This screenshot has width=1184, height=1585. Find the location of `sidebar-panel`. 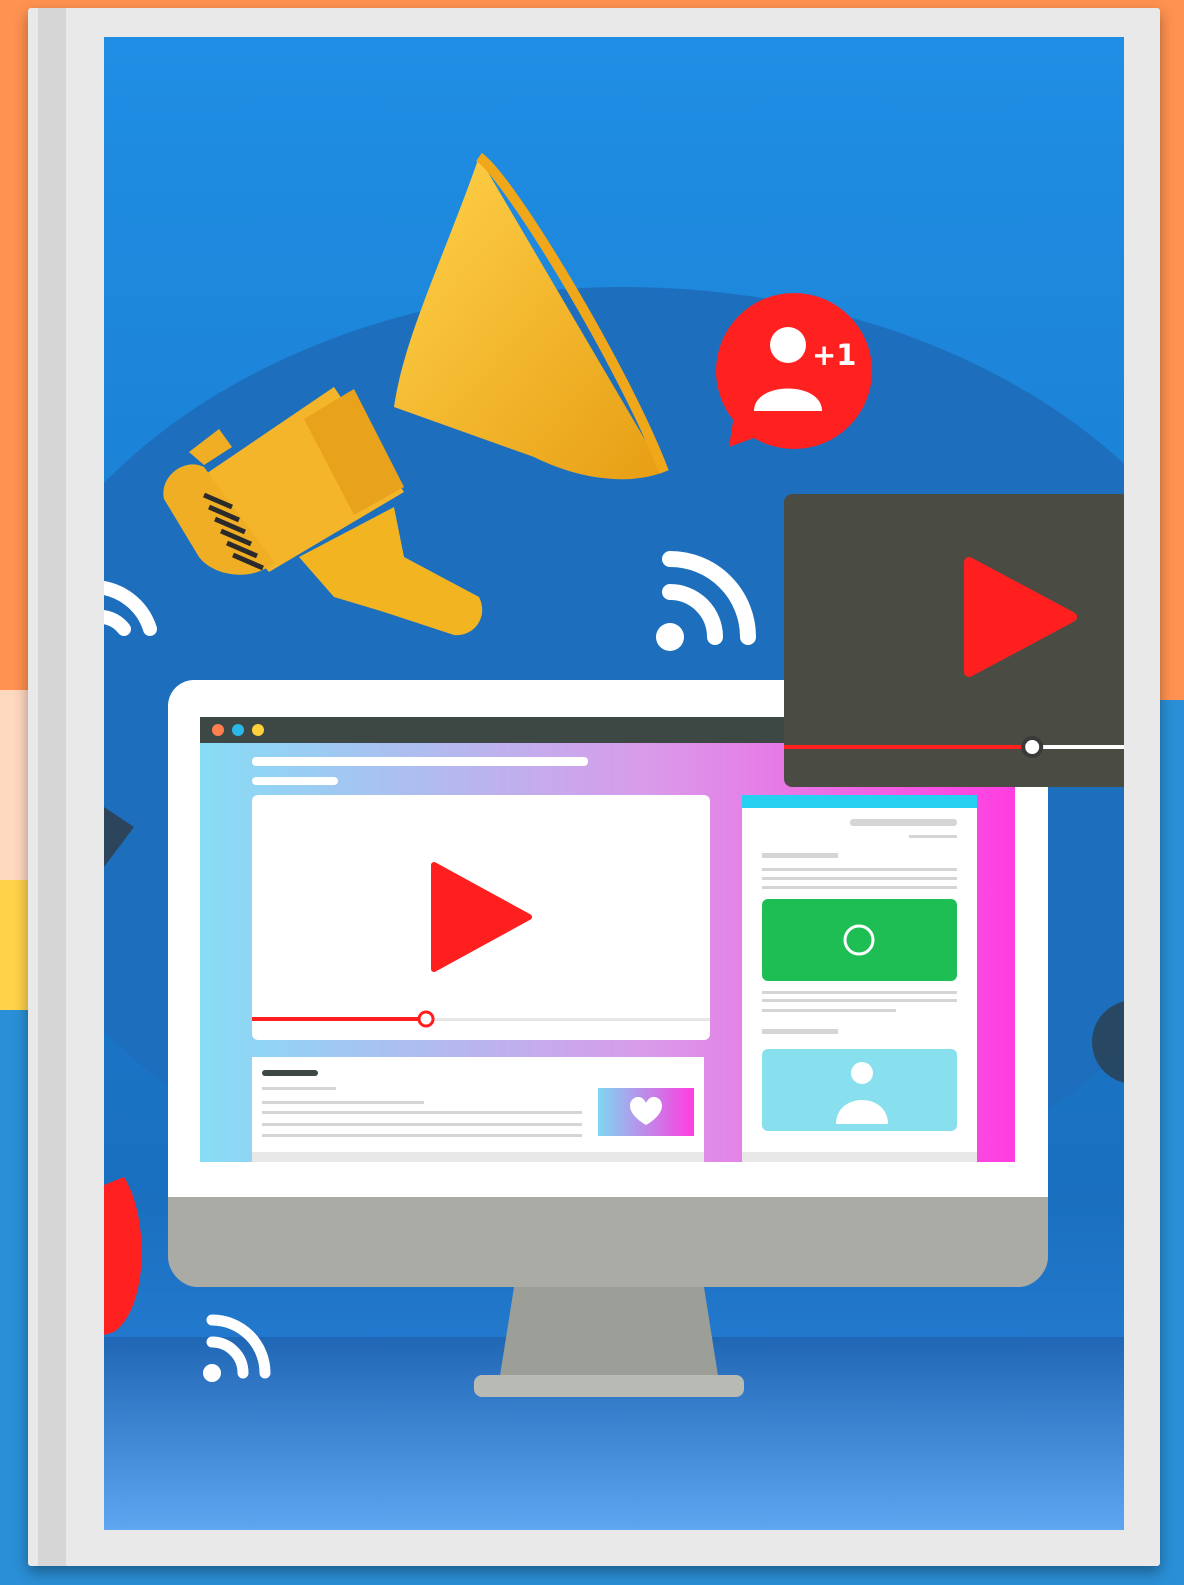

sidebar-panel is located at coordinates (859, 978).